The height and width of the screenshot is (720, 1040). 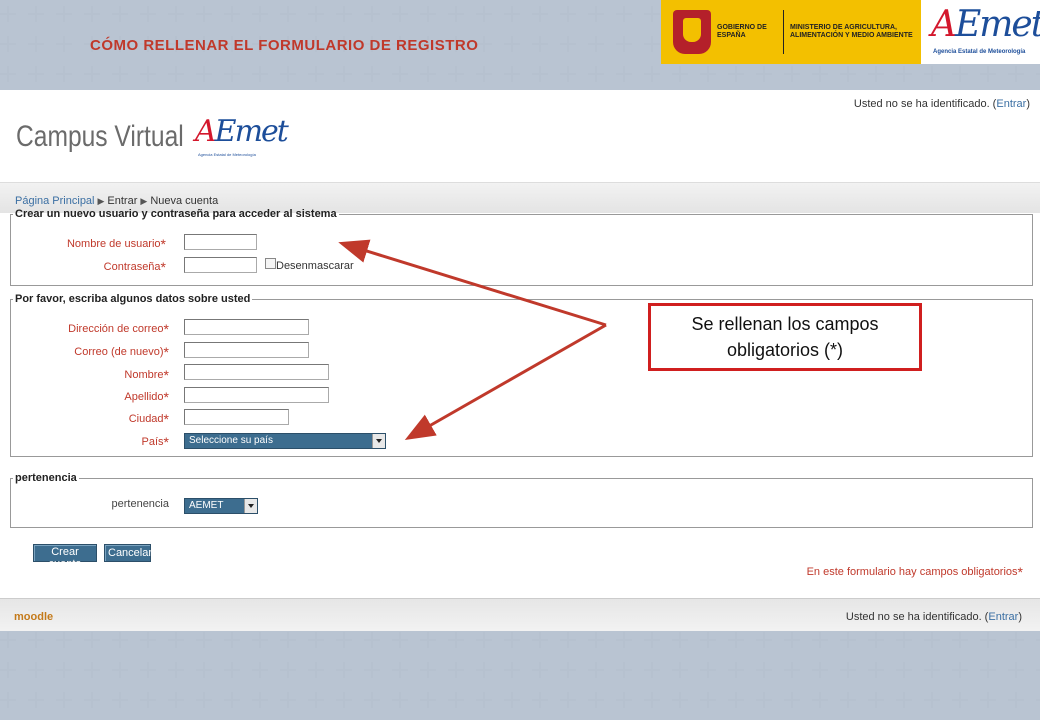 What do you see at coordinates (742, 31) in the screenshot?
I see `gov-text: GOBIERNO DE ESPAÑA` at bounding box center [742, 31].